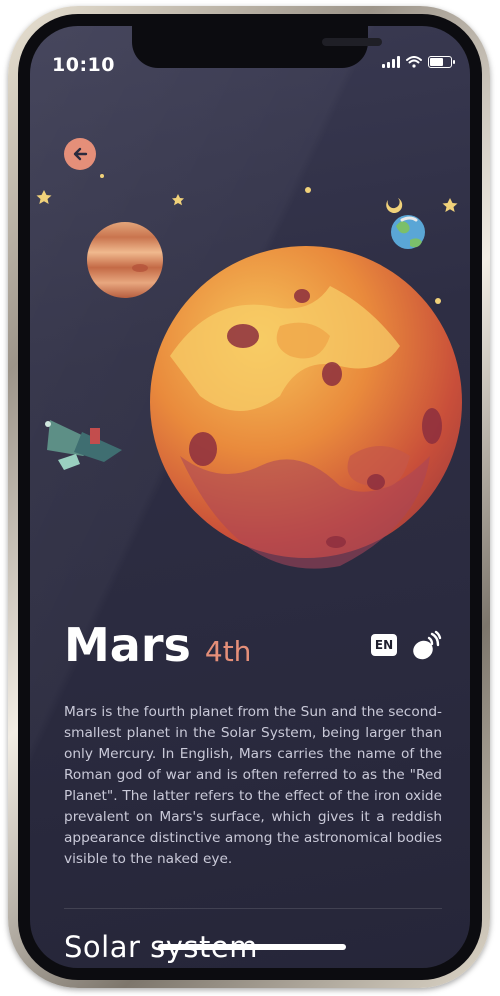 The width and height of the screenshot is (500, 996). I want to click on planet-title: Mars 4th, so click(157, 645).